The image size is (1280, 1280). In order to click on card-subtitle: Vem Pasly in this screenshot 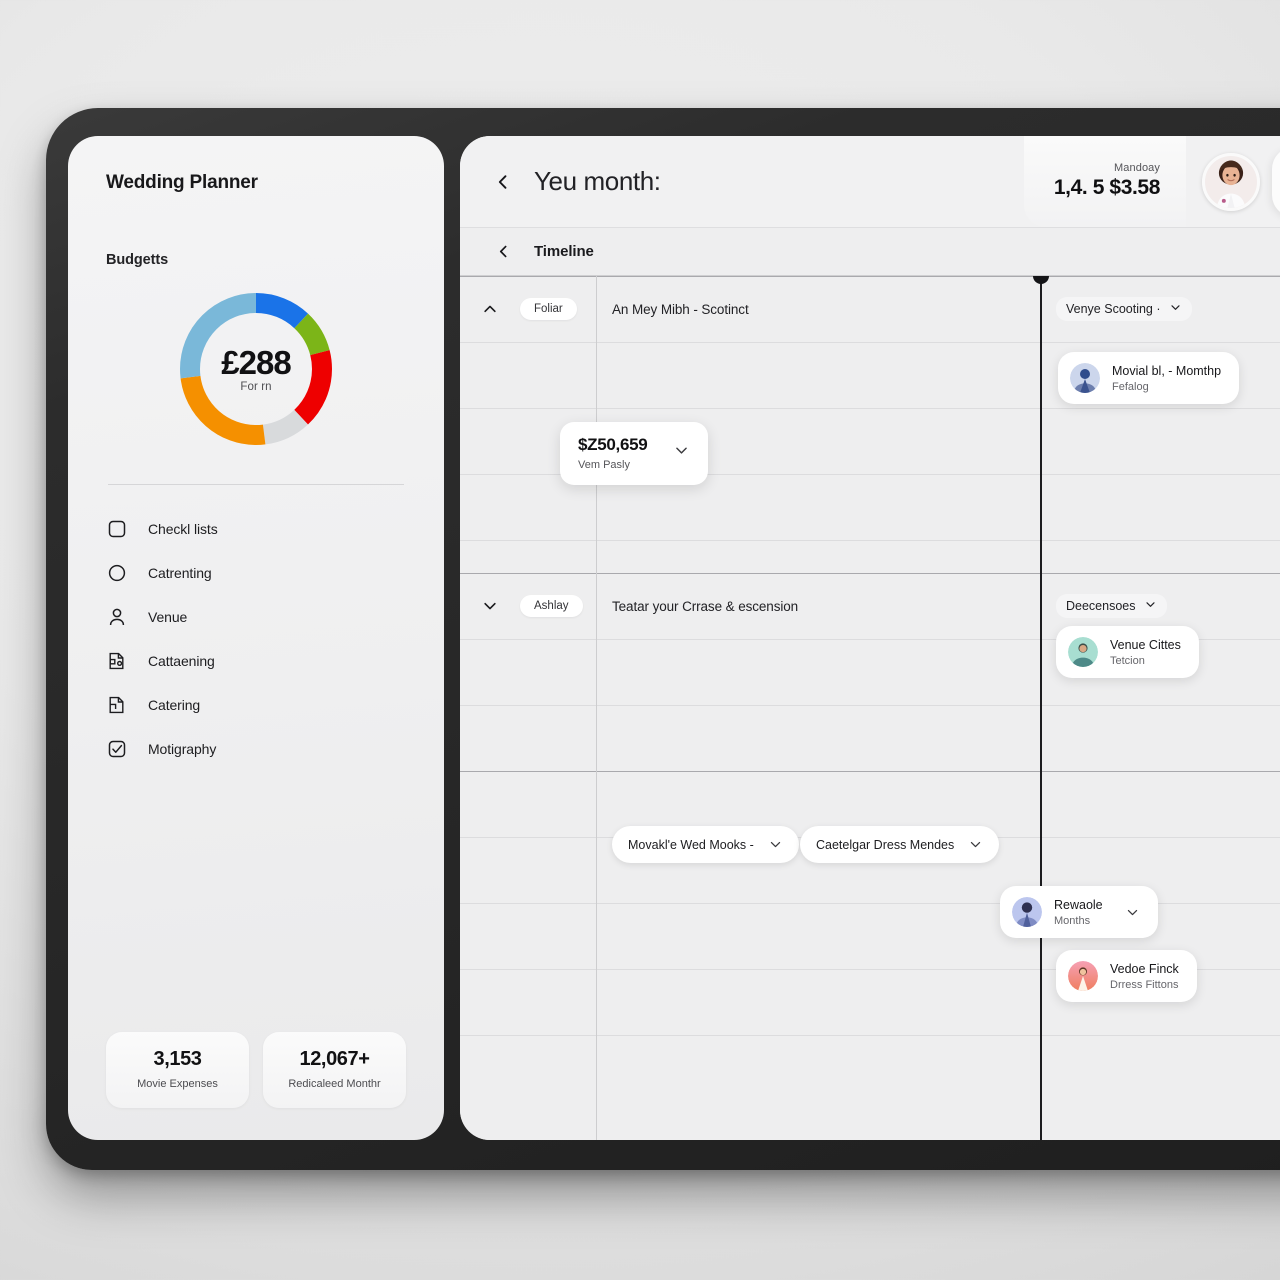, I will do `click(604, 465)`.